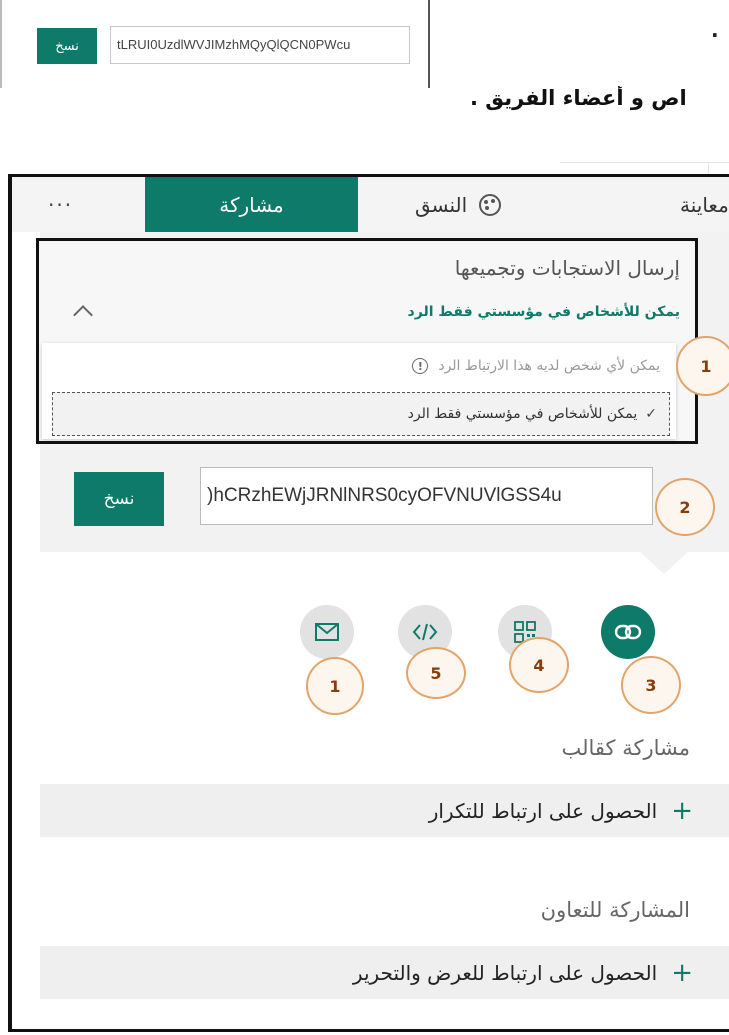 This screenshot has height=1035, width=729. I want to click on embed-code-icon, so click(425, 632).